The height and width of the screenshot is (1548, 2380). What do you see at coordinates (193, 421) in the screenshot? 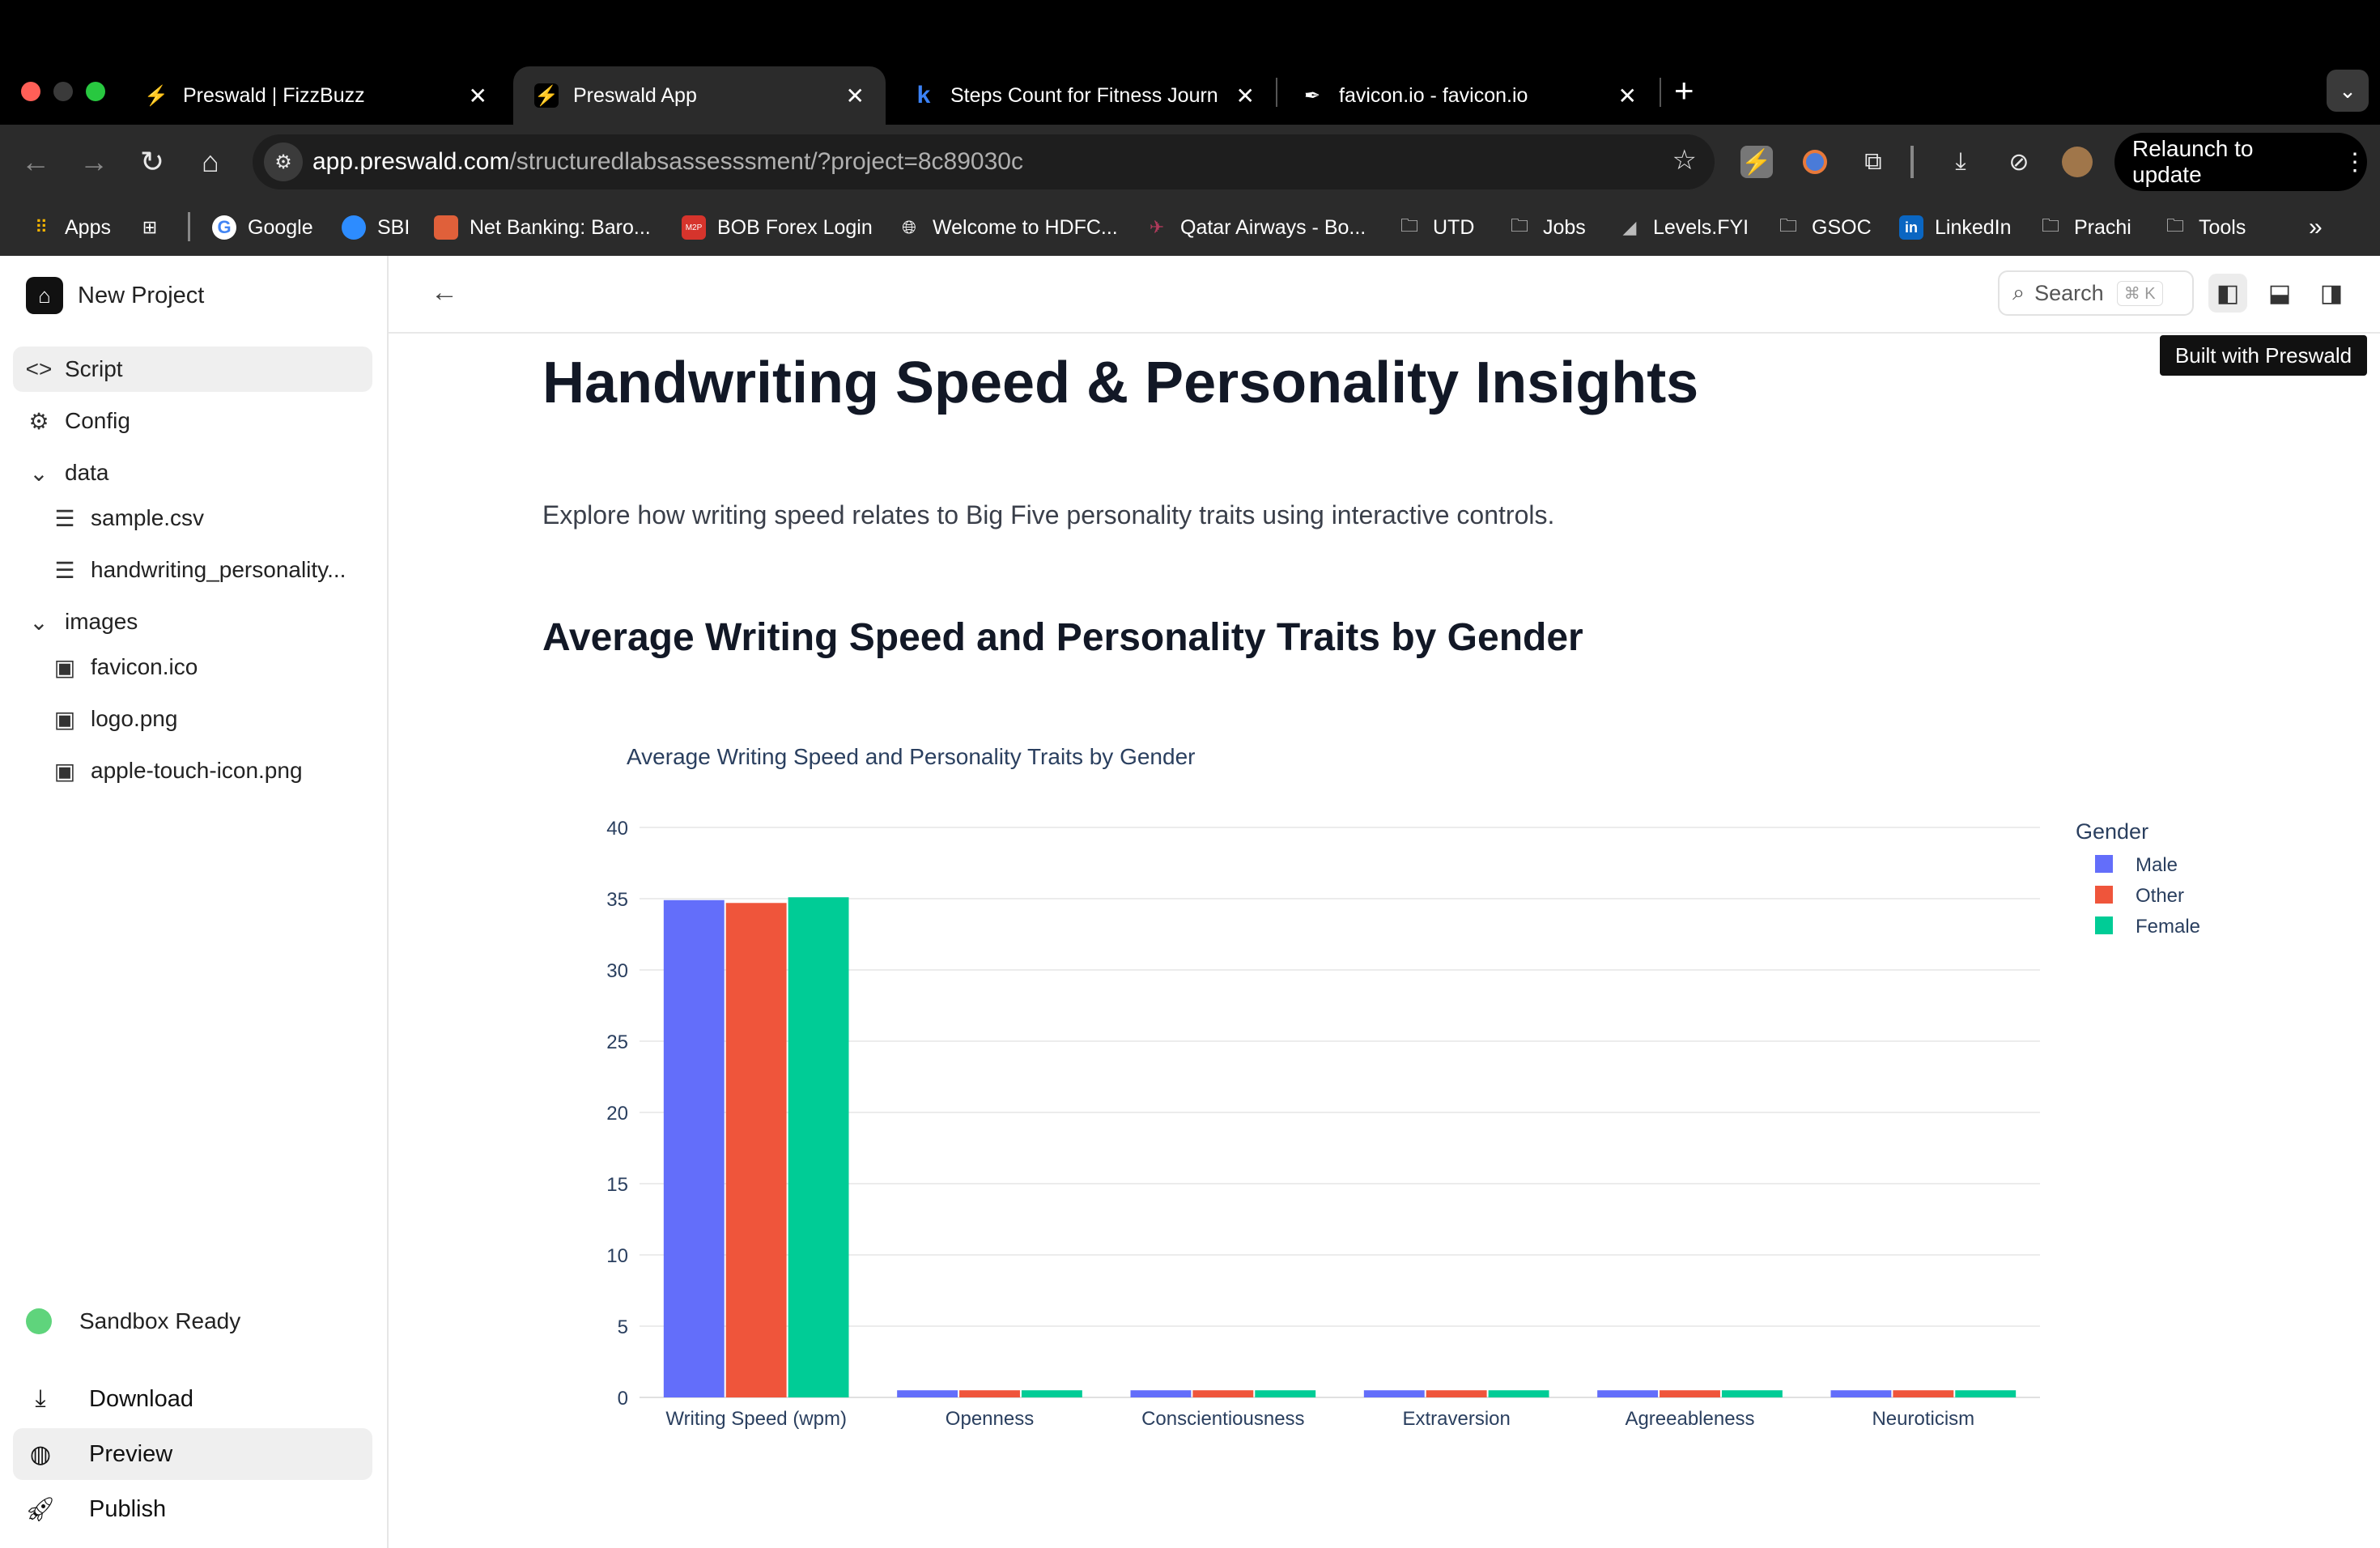
I see `sidebar-item-config: ⚙ Config` at bounding box center [193, 421].